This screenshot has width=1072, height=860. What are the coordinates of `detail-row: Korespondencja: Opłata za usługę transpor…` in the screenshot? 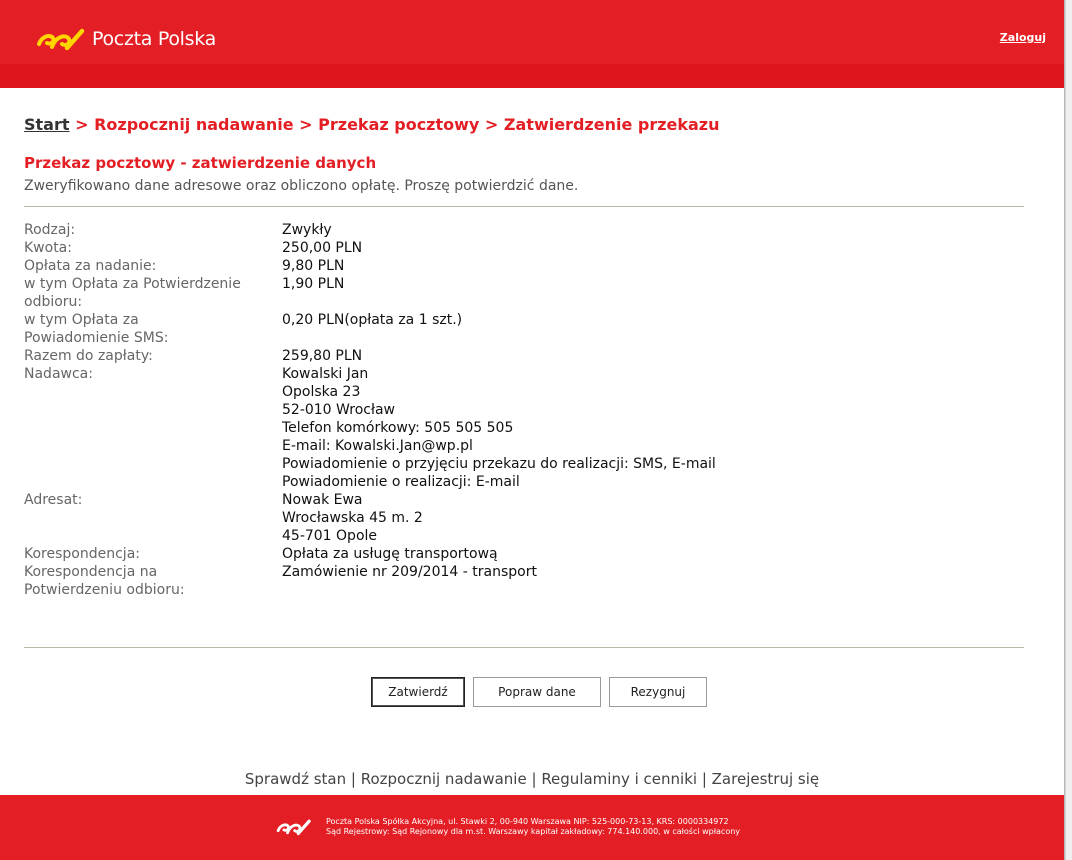 It's located at (524, 554).